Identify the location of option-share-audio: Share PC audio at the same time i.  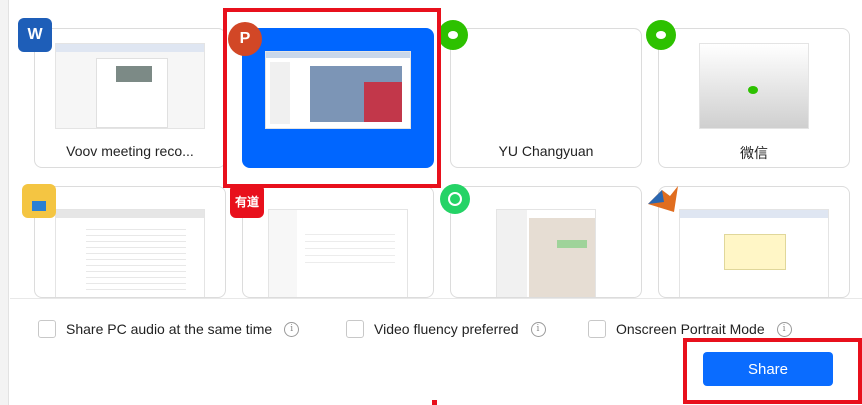
(169, 329).